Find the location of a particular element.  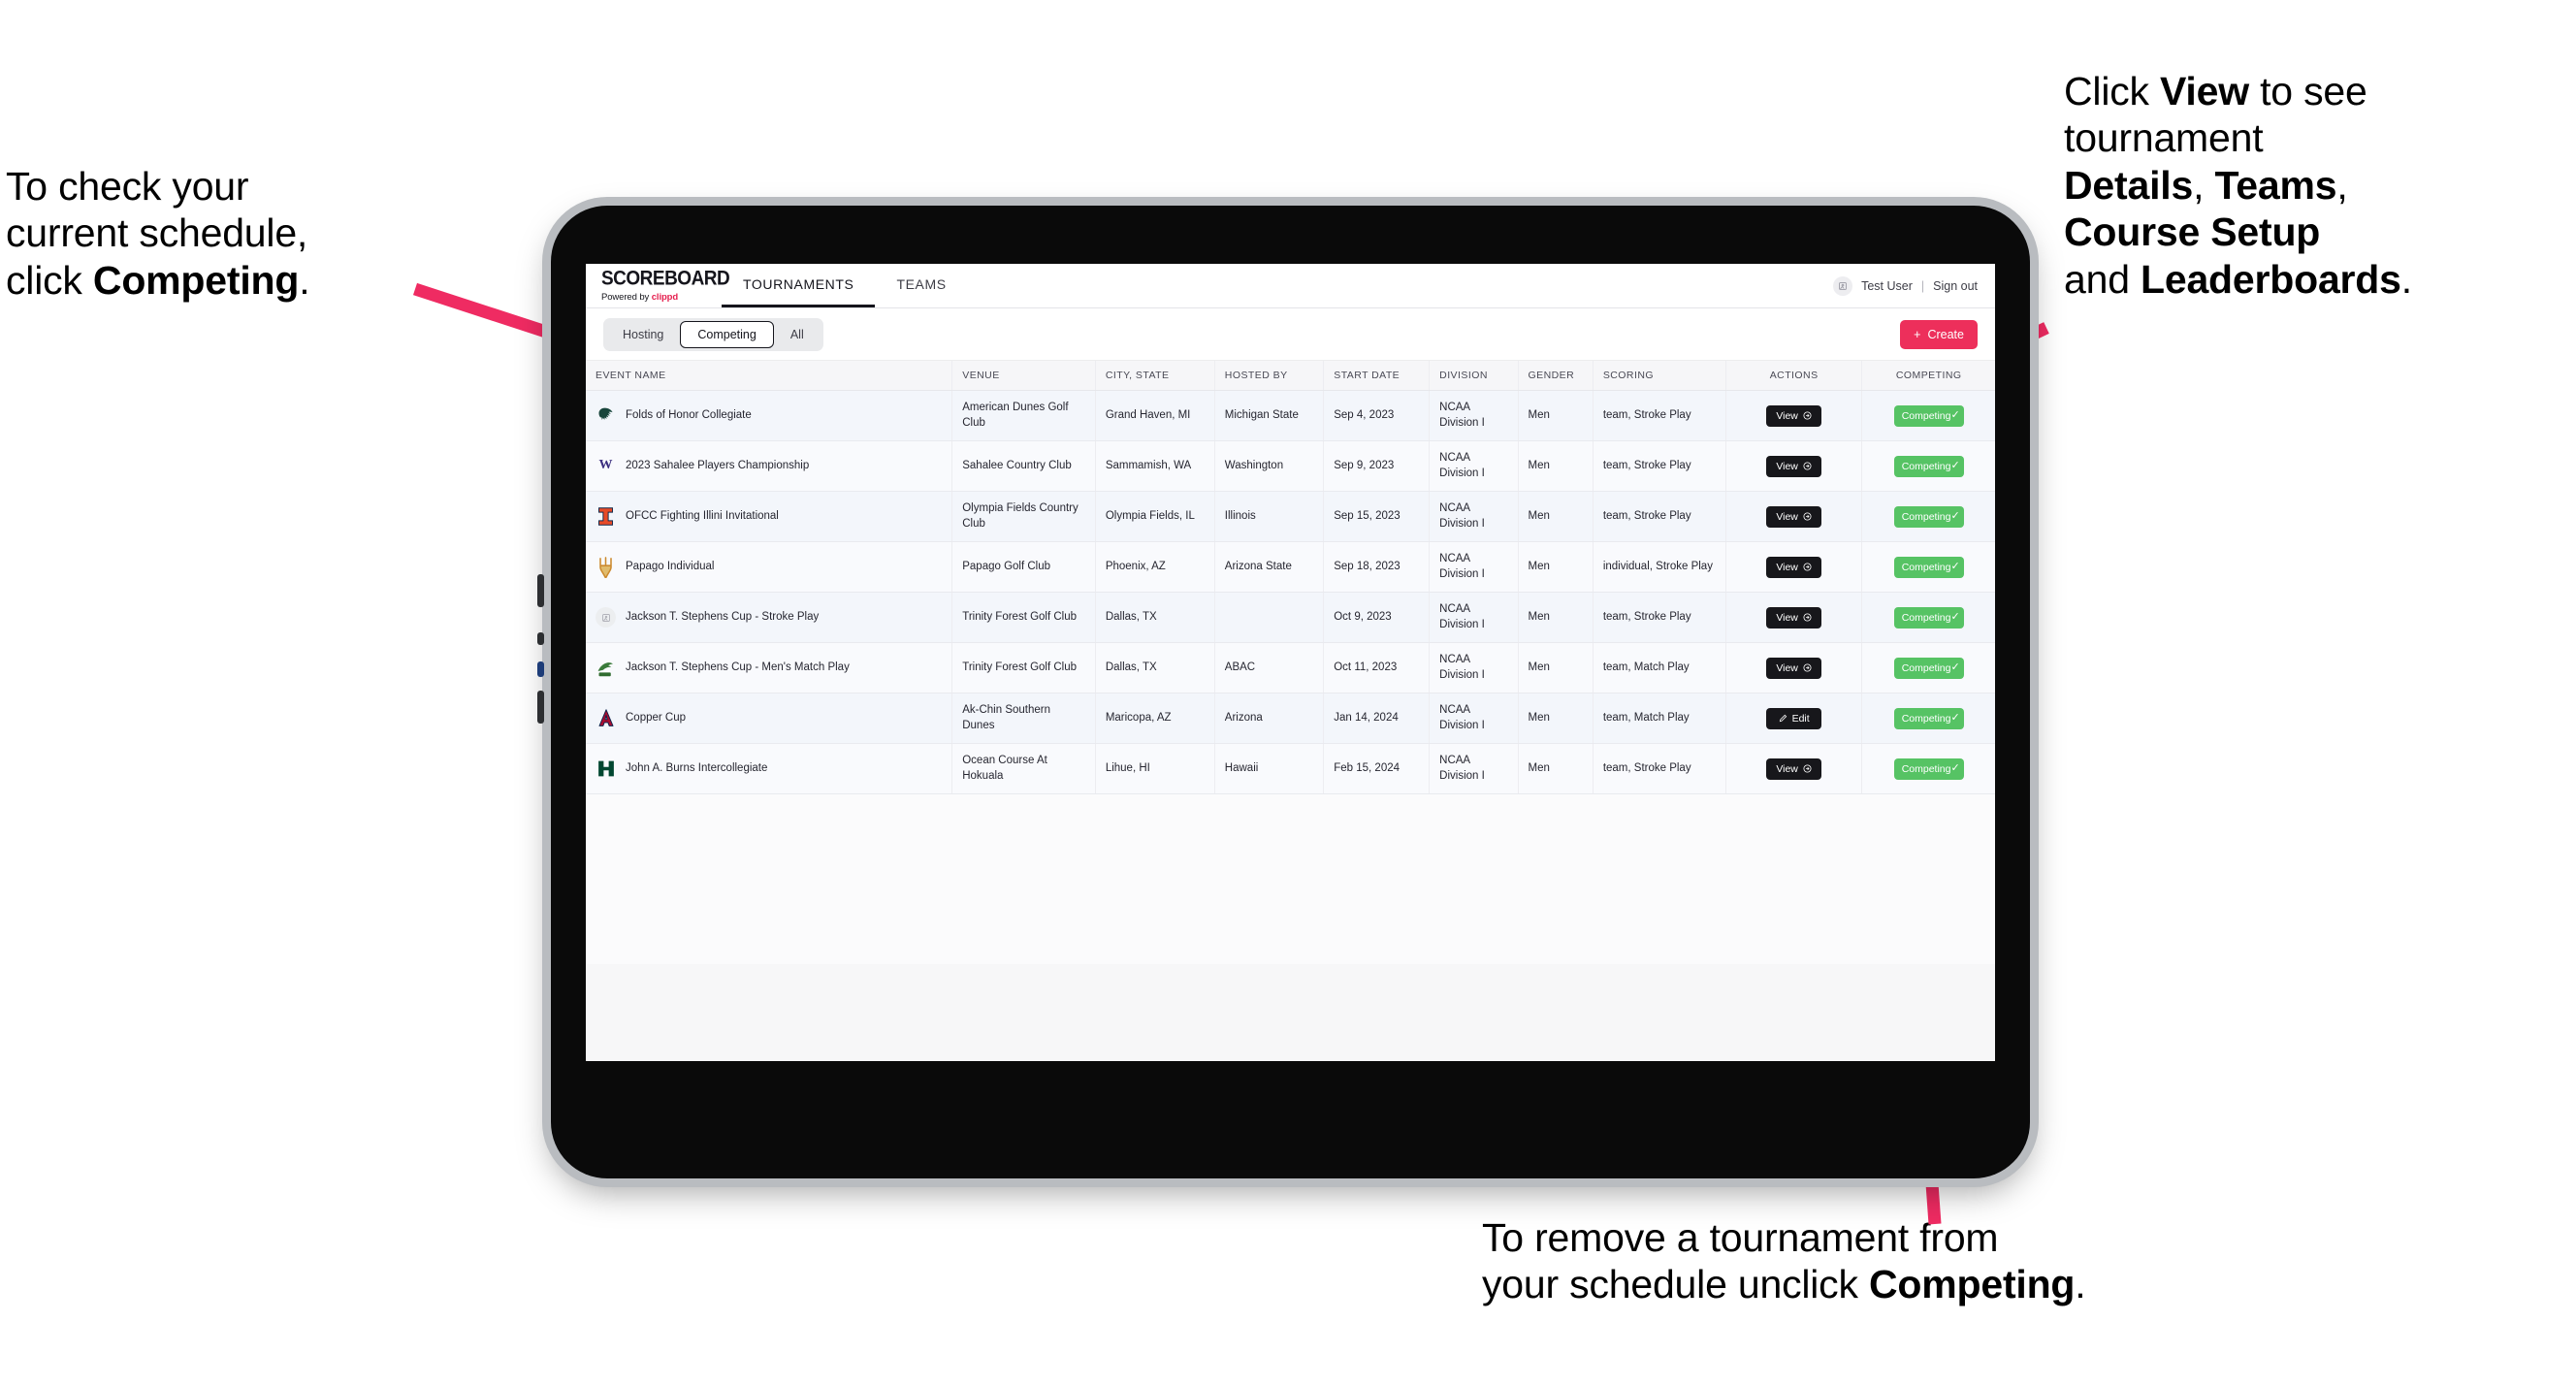

event-name-label: John A. Burns Intercollegiate is located at coordinates (697, 767).